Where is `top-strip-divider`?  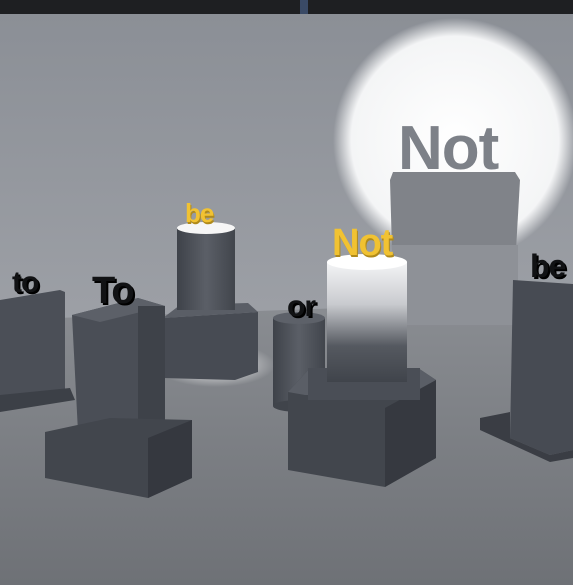
top-strip-divider is located at coordinates (304, 7).